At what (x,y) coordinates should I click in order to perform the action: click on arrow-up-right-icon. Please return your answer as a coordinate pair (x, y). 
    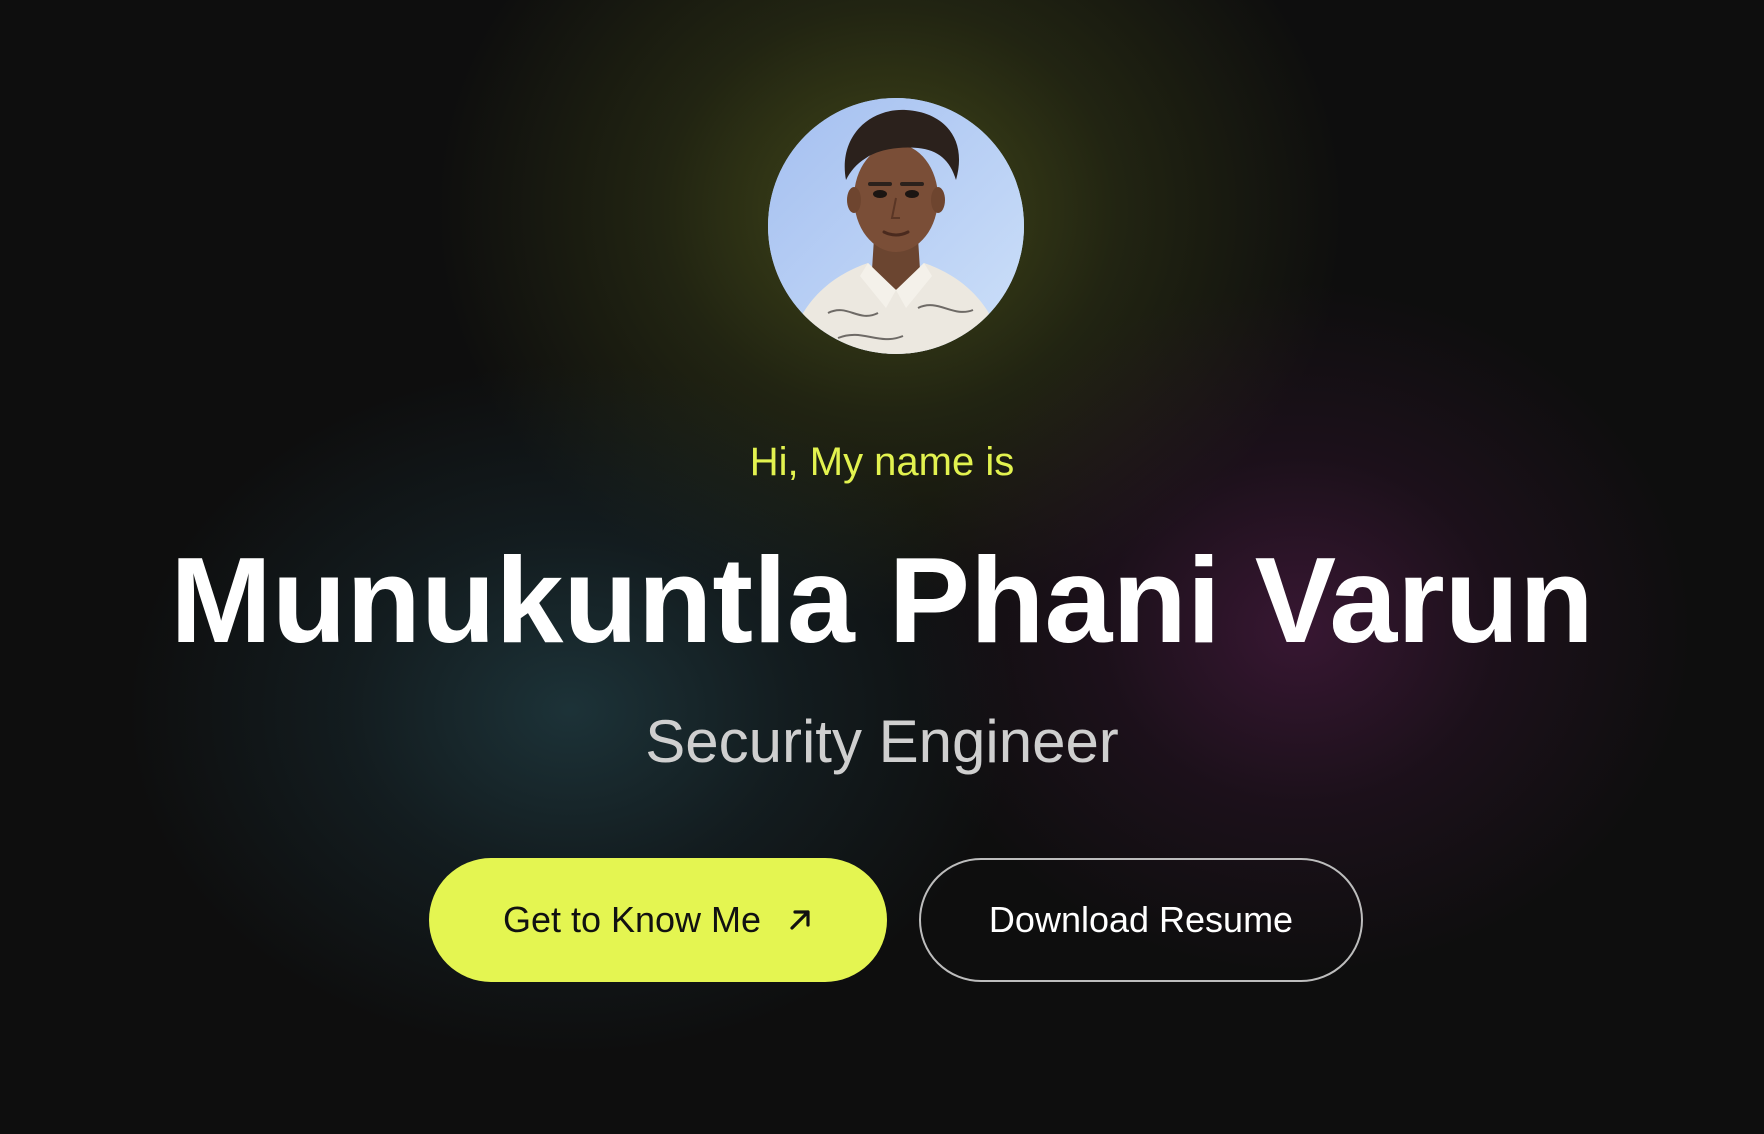
    Looking at the image, I should click on (800, 920).